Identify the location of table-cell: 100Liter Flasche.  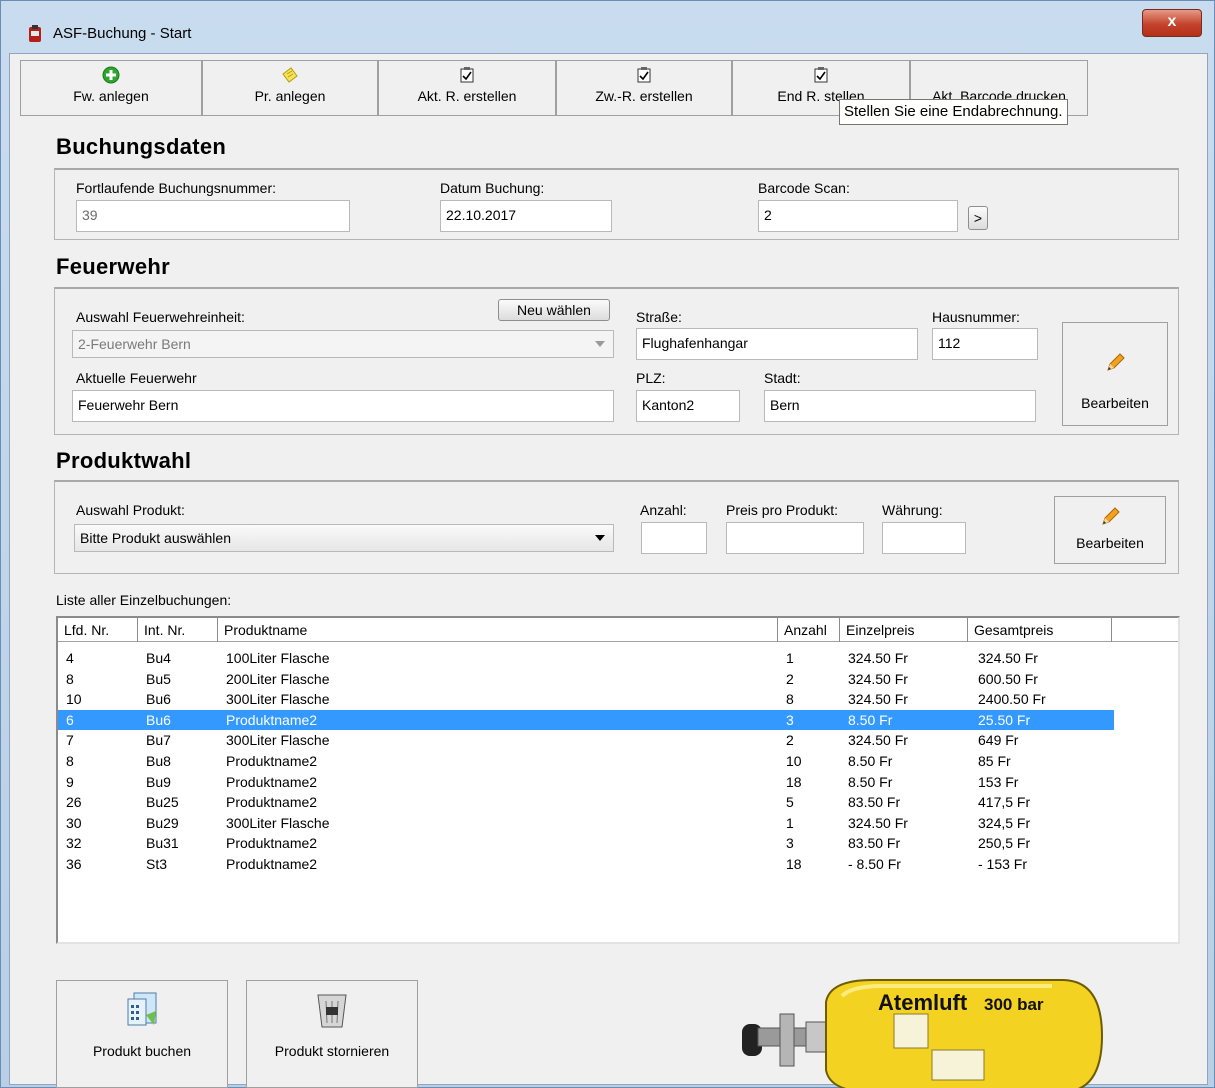
(278, 658).